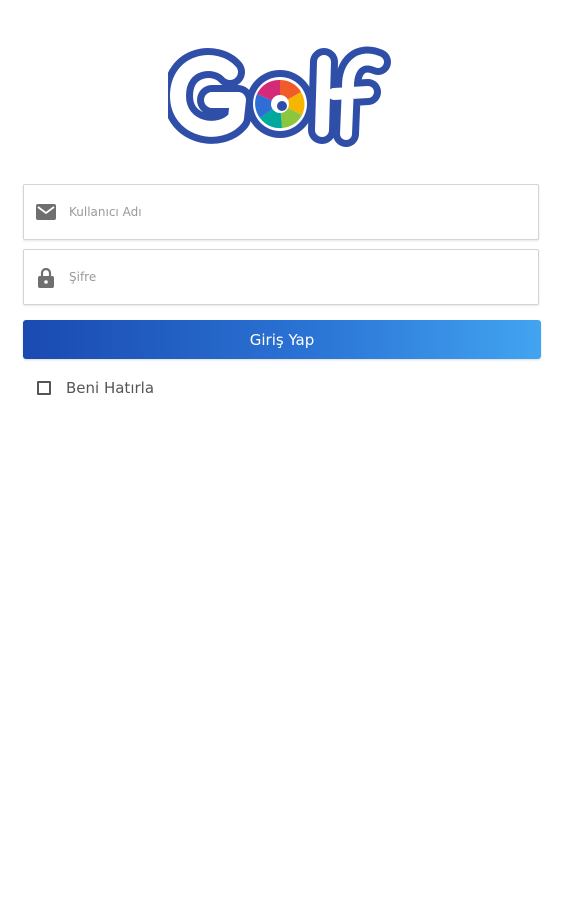 The width and height of the screenshot is (563, 900). I want to click on mail-icon, so click(46, 212).